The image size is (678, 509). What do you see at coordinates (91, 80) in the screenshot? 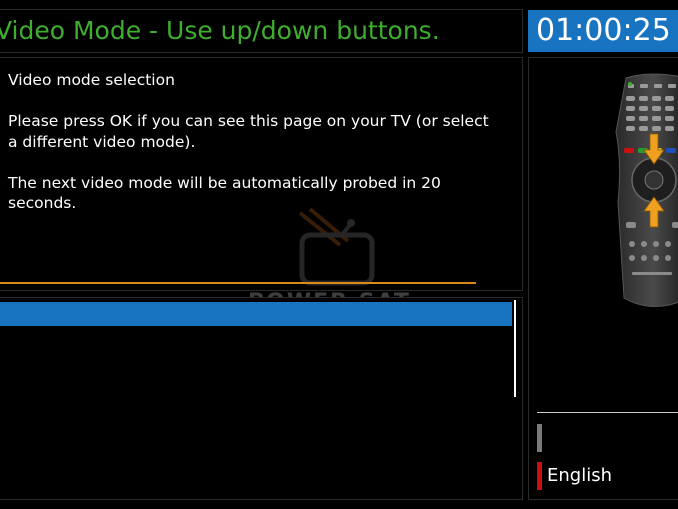
I see `message-heading: Video mode selection` at bounding box center [91, 80].